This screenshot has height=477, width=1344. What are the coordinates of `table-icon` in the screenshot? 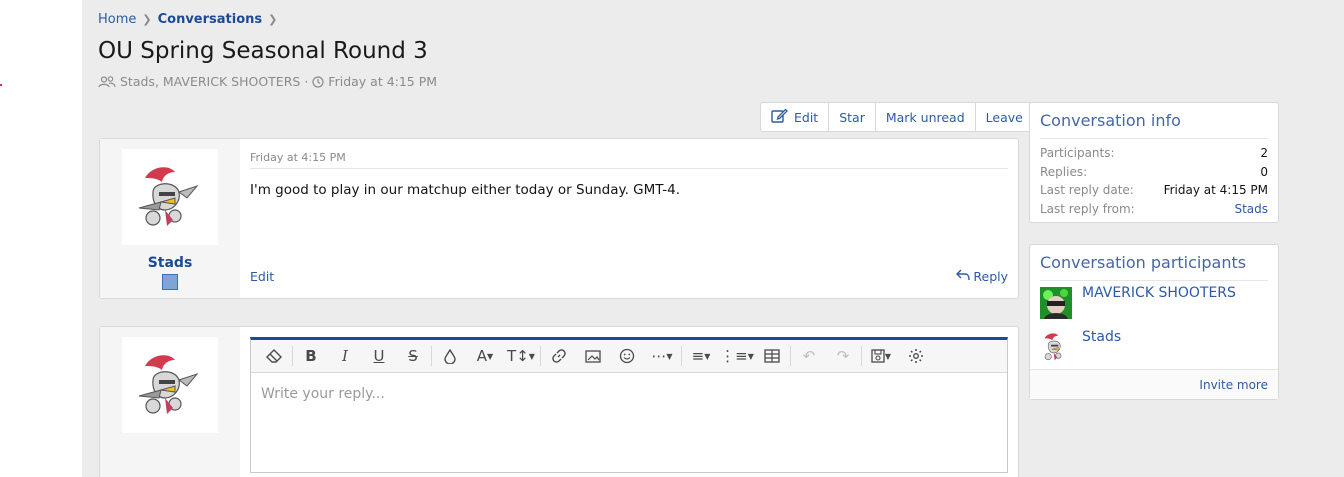 It's located at (772, 356).